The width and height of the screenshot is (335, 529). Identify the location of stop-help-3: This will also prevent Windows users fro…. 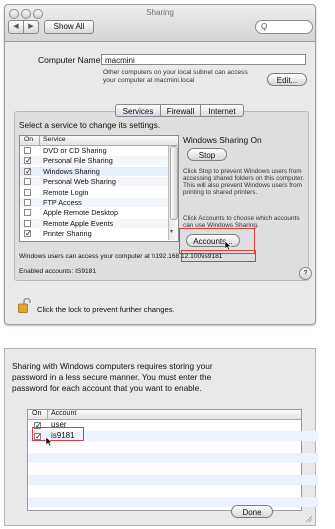
(242, 185).